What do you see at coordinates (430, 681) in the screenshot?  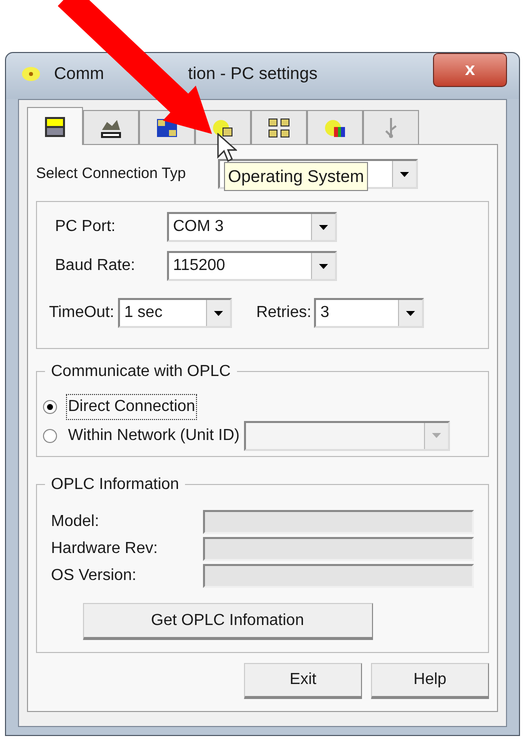 I see `dialog-button: Help` at bounding box center [430, 681].